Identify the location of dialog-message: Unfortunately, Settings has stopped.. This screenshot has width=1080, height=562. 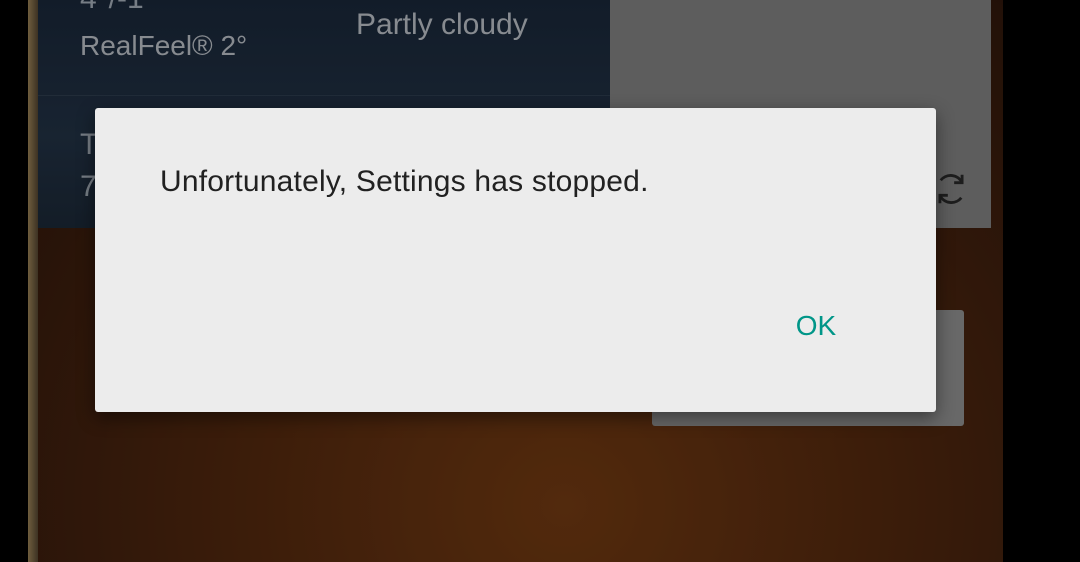
(404, 181).